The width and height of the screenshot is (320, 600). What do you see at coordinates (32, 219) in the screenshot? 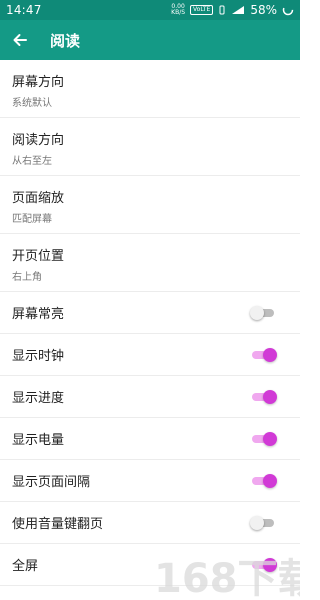
I see `setting-summary: 匹配屏幕` at bounding box center [32, 219].